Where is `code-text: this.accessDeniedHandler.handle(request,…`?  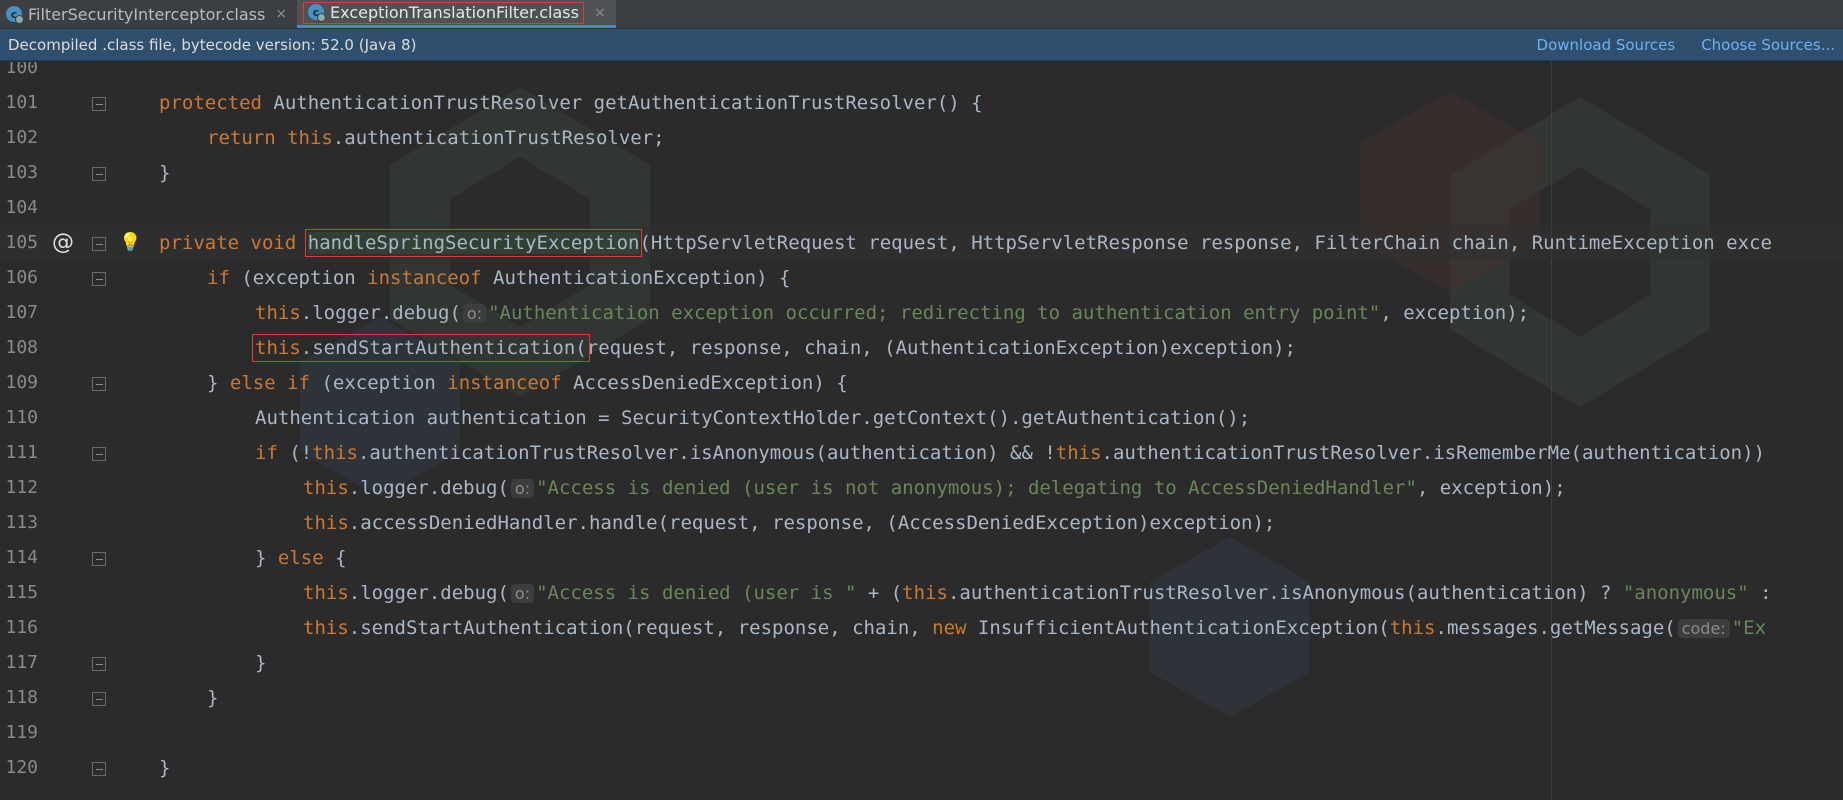
code-text: this.accessDeniedHandler.handle(request,… is located at coordinates (789, 522).